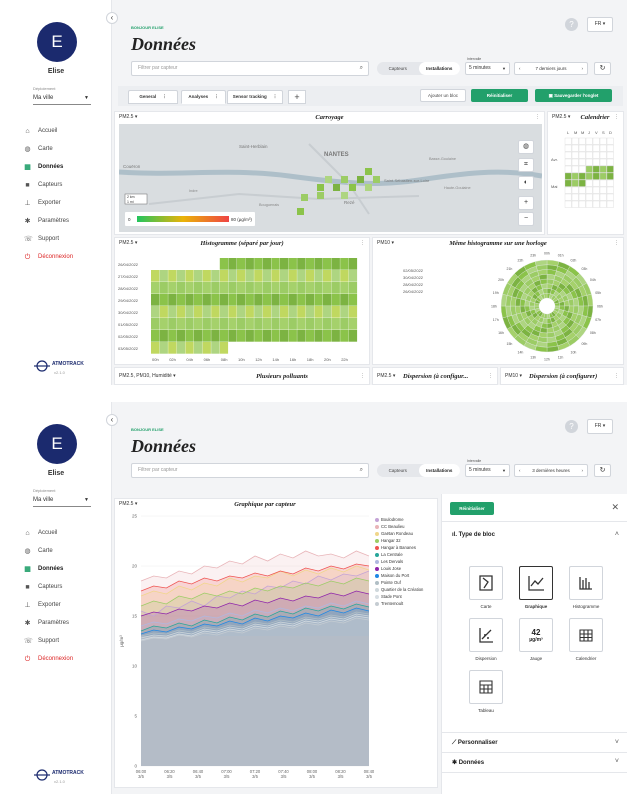  Describe the element at coordinates (399, 526) in the screenshot. I see `legend-item: CC Beaulieu` at that location.